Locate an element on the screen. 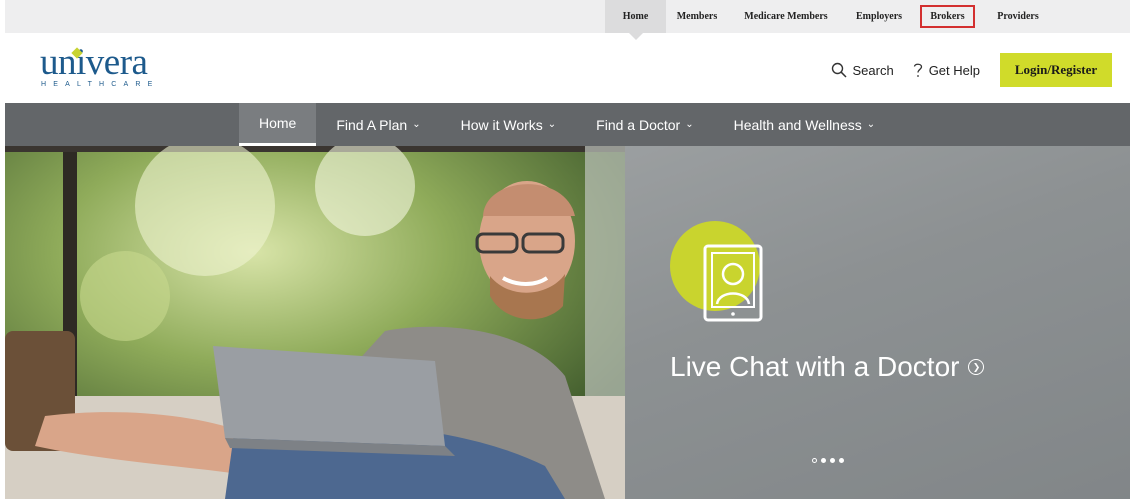 This screenshot has height=499, width=1135. top-nav-home: Home is located at coordinates (635, 20).